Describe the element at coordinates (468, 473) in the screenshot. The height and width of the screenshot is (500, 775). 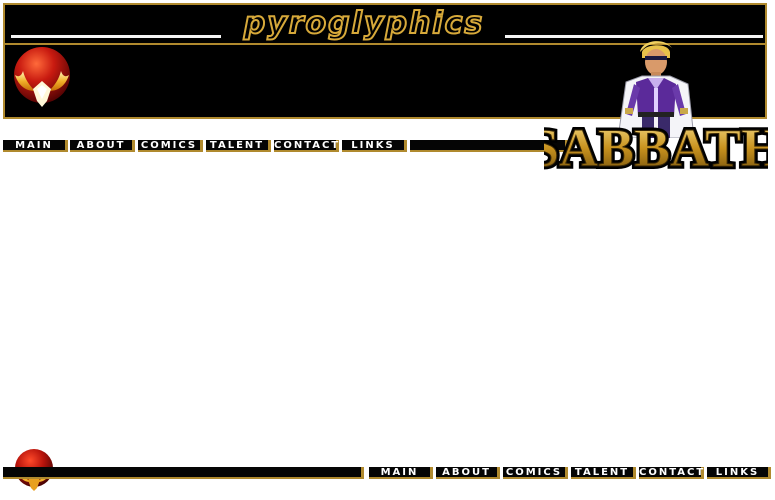
I see `bottom-nav-about: ABOUT` at that location.